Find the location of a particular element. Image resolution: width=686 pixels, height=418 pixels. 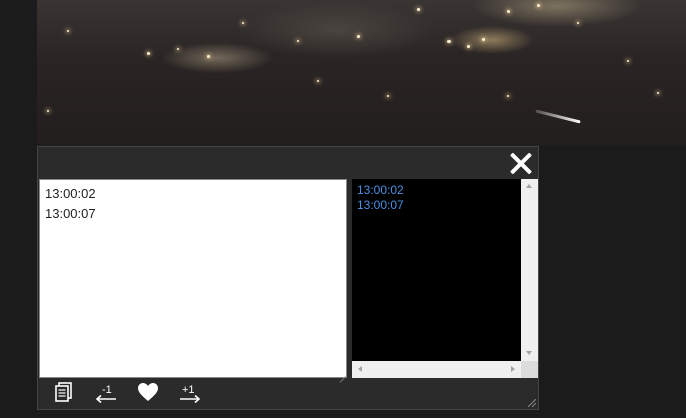

timestamp-list: 13:00:02 13:00:07 is located at coordinates (445, 278).